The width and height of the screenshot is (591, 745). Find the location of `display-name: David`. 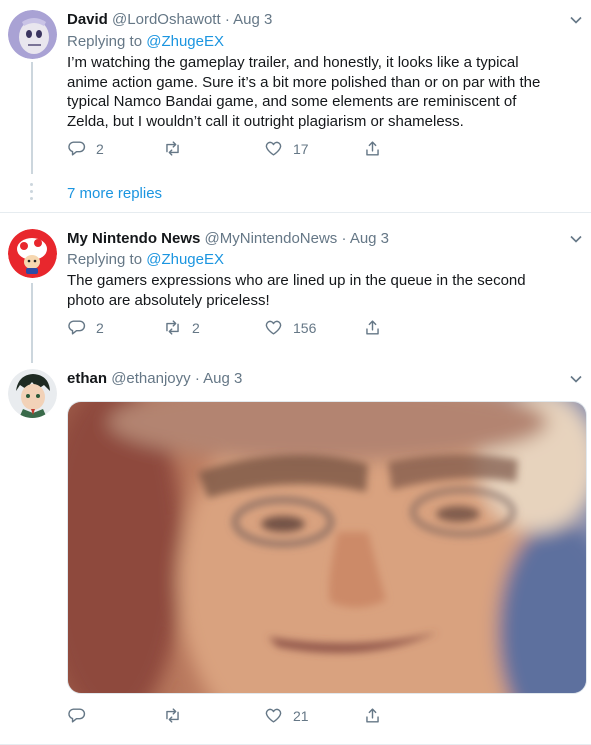

display-name: David is located at coordinates (87, 19).